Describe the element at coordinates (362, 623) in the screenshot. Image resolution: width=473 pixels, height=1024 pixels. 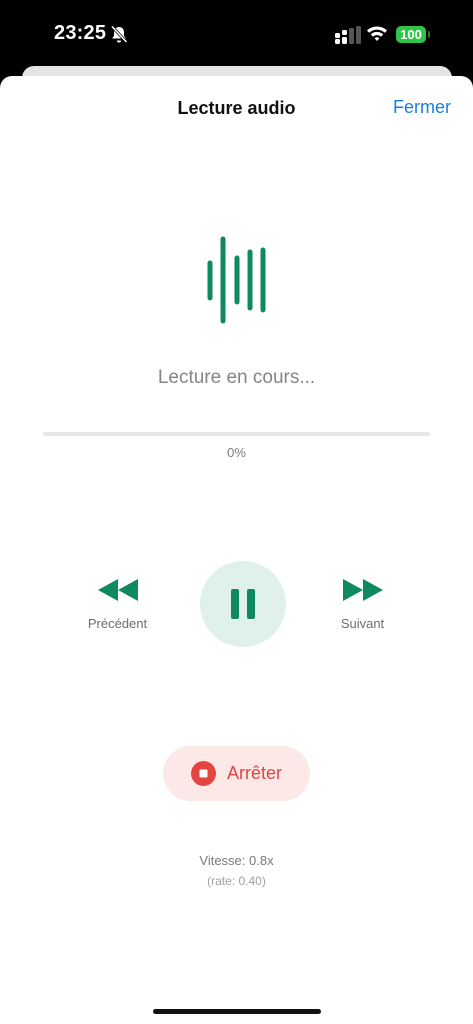
I see `next-label: Suivant` at that location.